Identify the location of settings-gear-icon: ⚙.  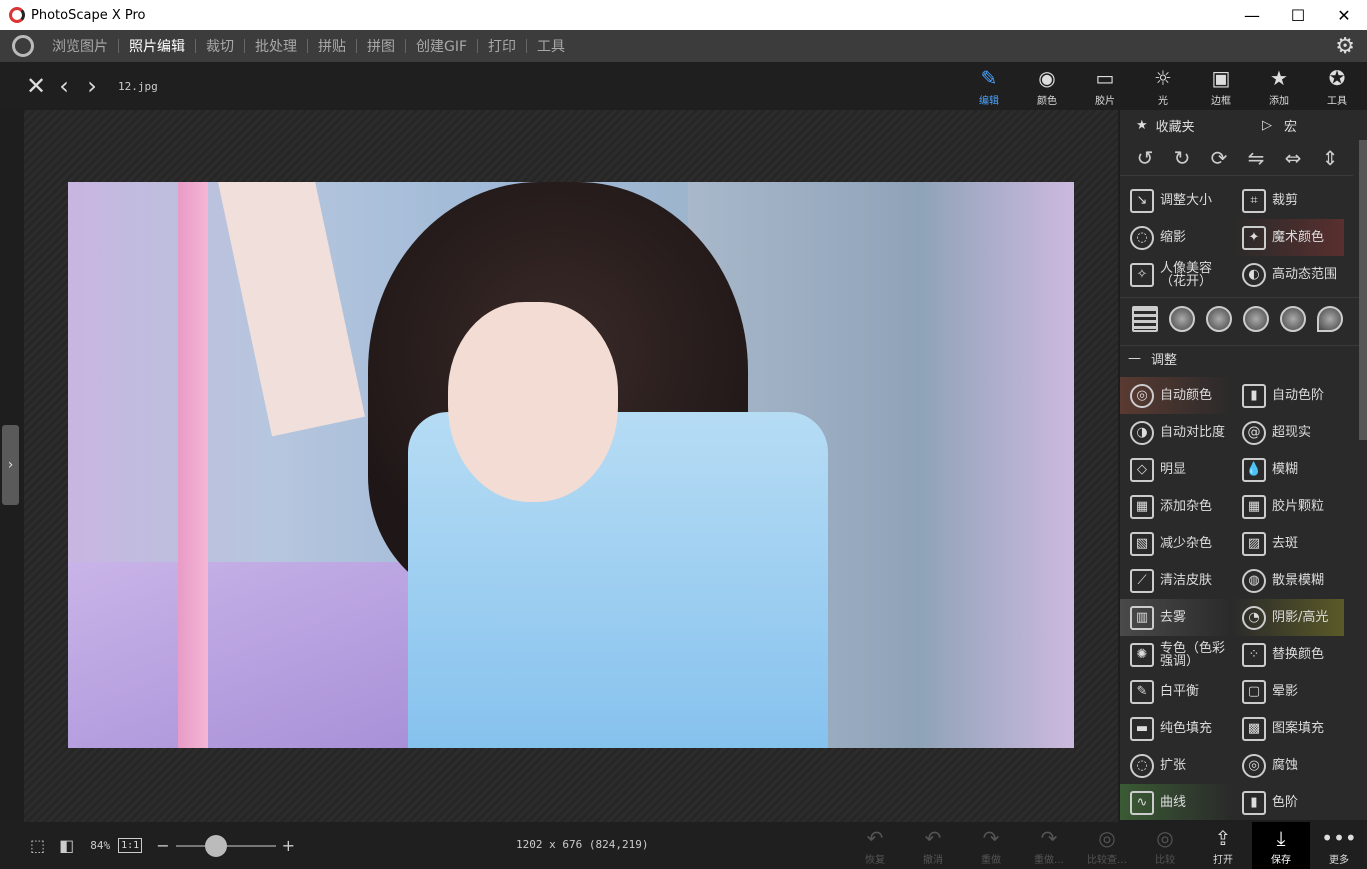
(1345, 46).